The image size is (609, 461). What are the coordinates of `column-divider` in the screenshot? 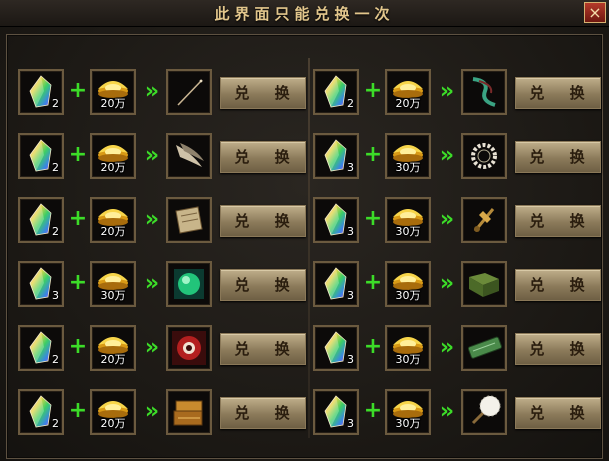 It's located at (309, 248).